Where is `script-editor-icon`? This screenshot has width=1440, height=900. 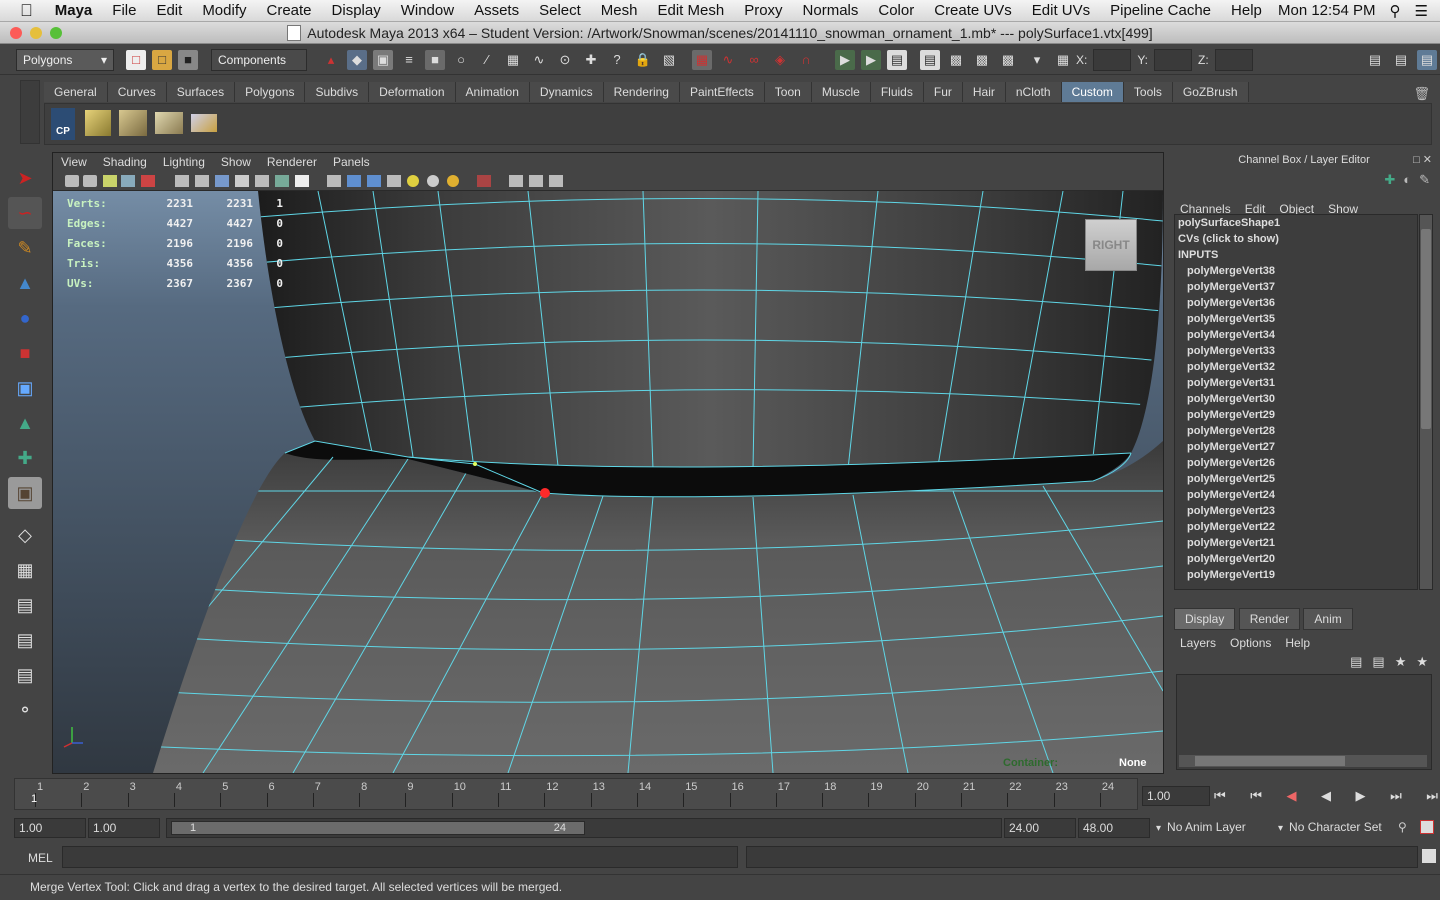
script-editor-icon is located at coordinates (1429, 856).